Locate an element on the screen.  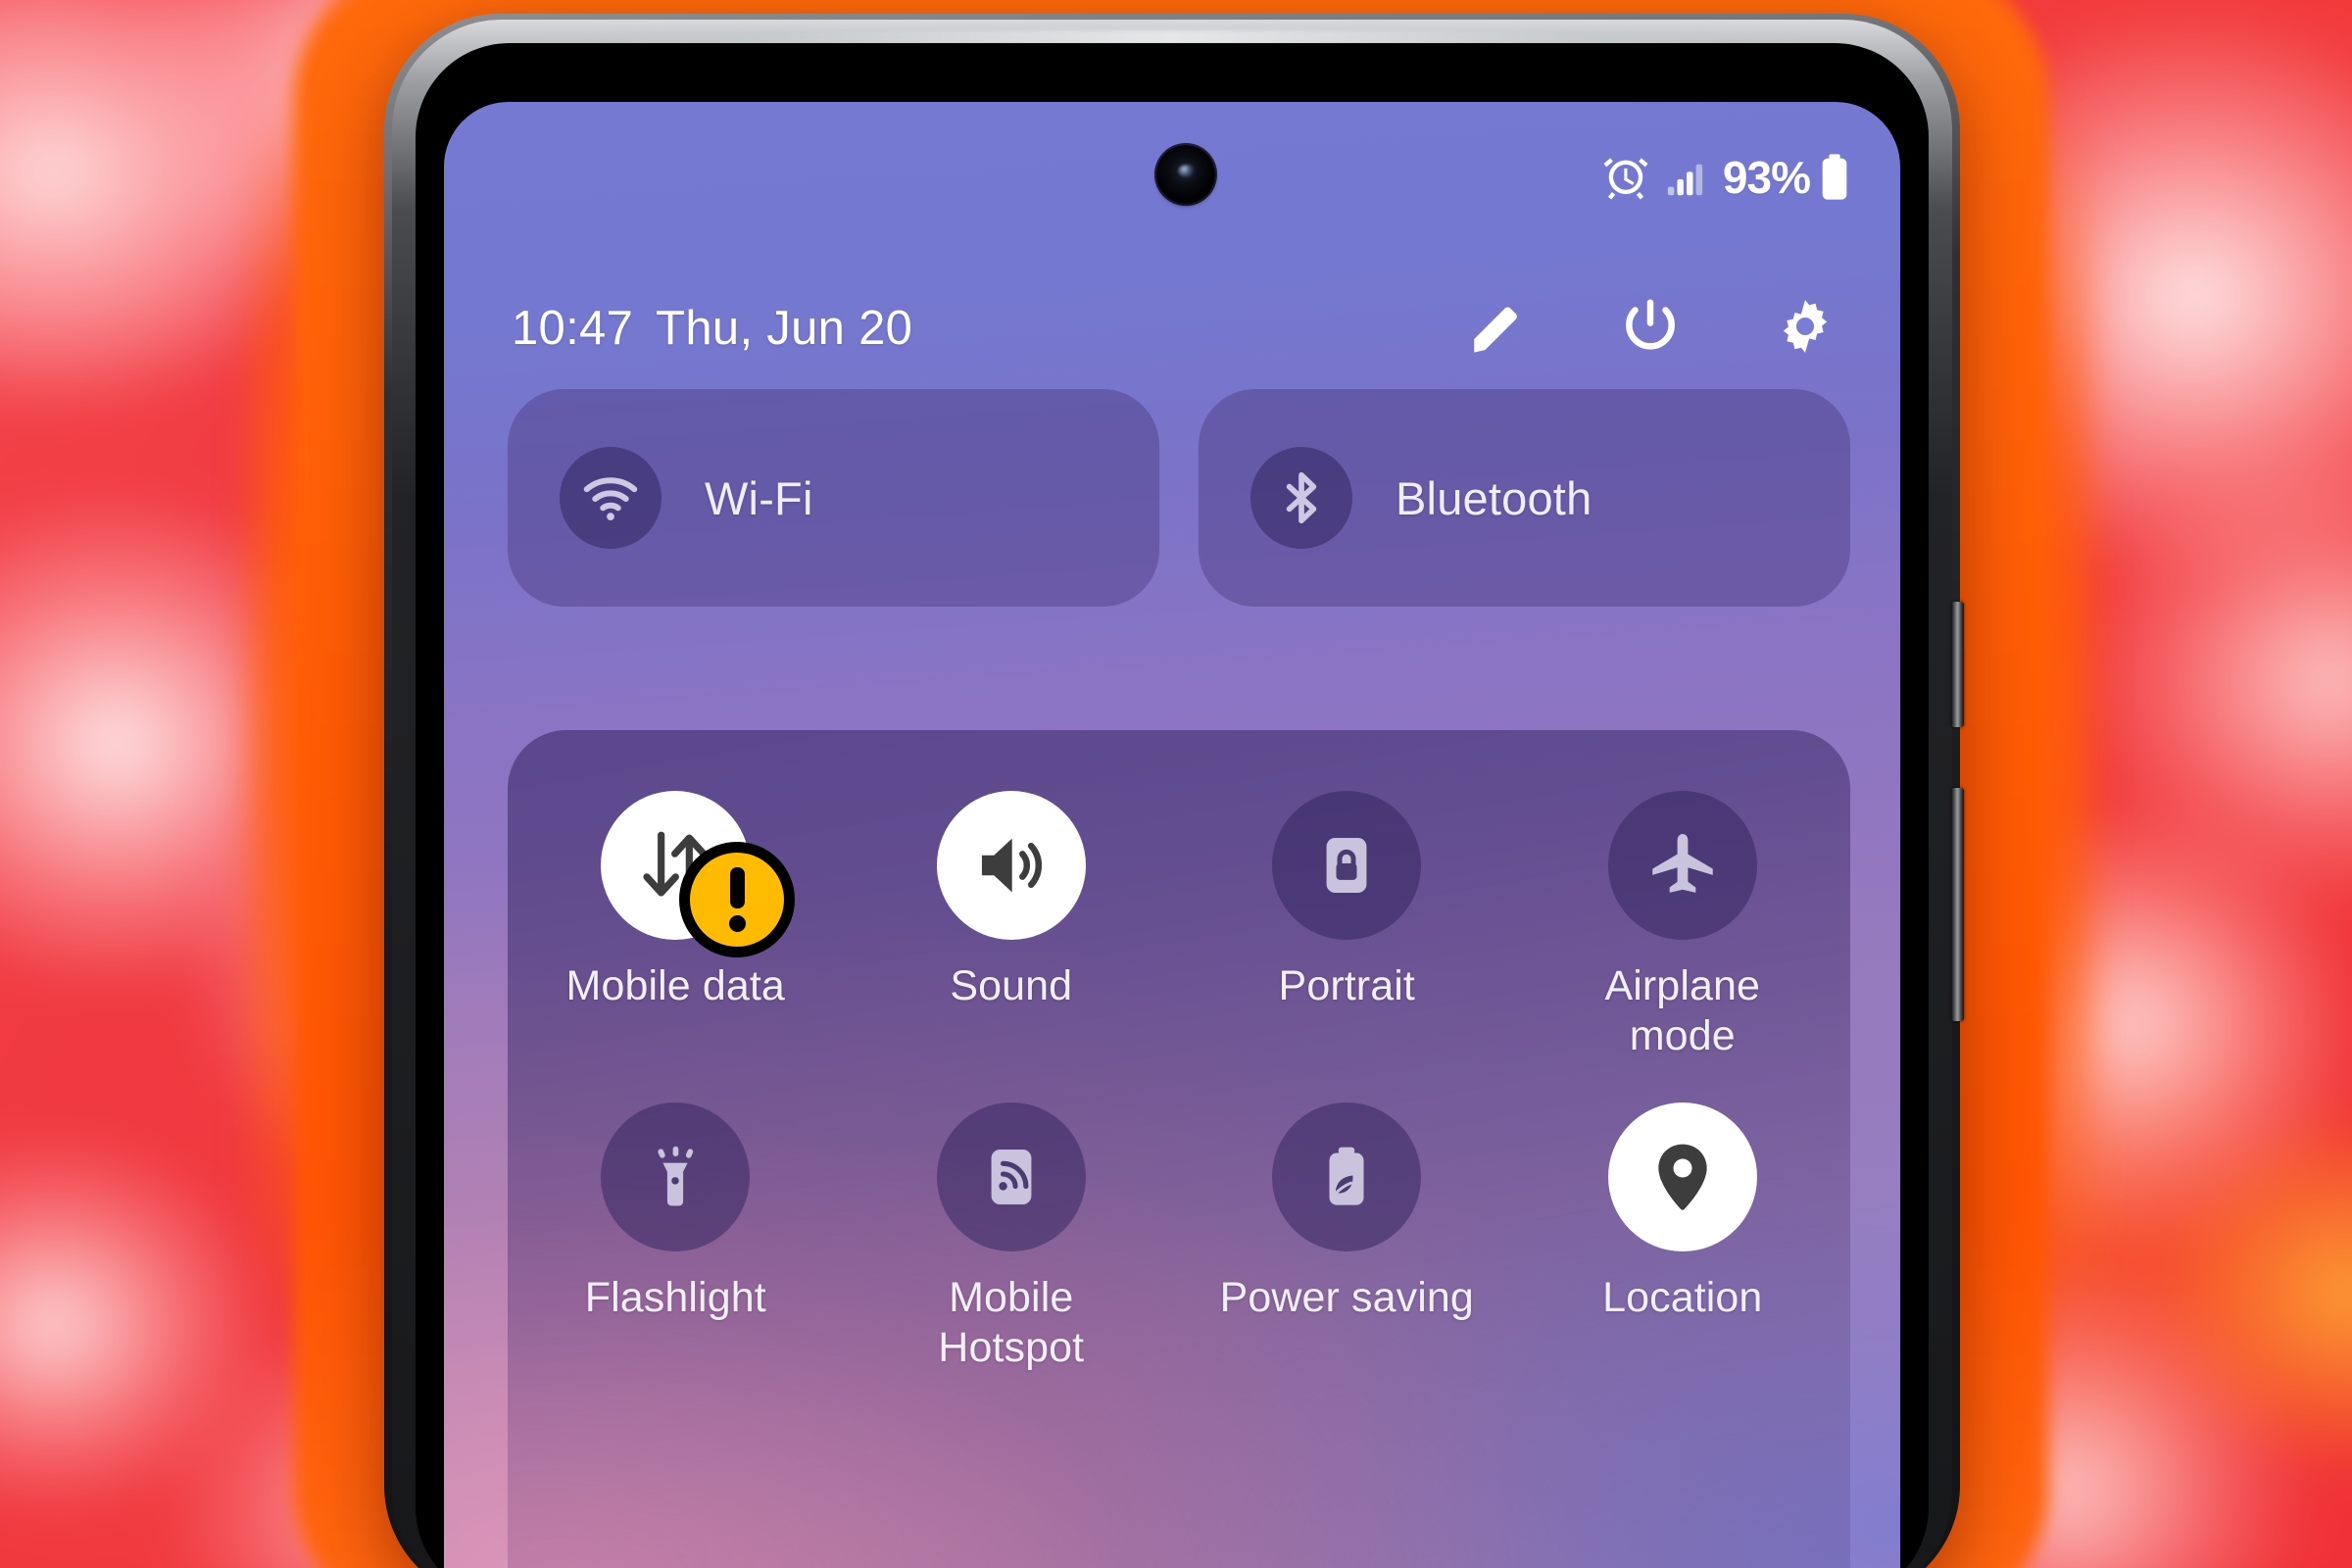
wifi-icon is located at coordinates (611, 498).